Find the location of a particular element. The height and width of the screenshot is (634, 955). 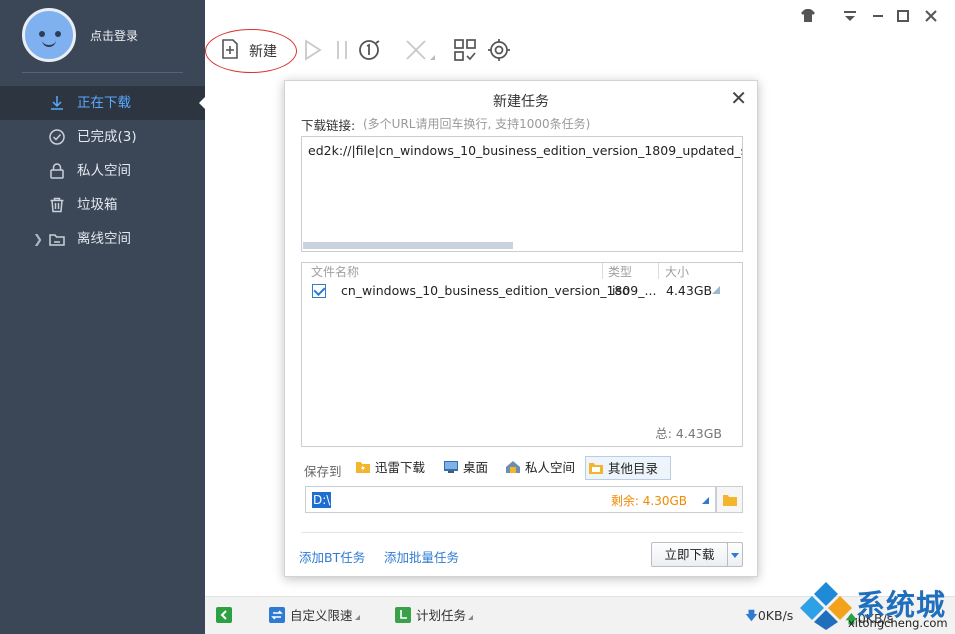

save-option-label: 其他目录 is located at coordinates (633, 468).